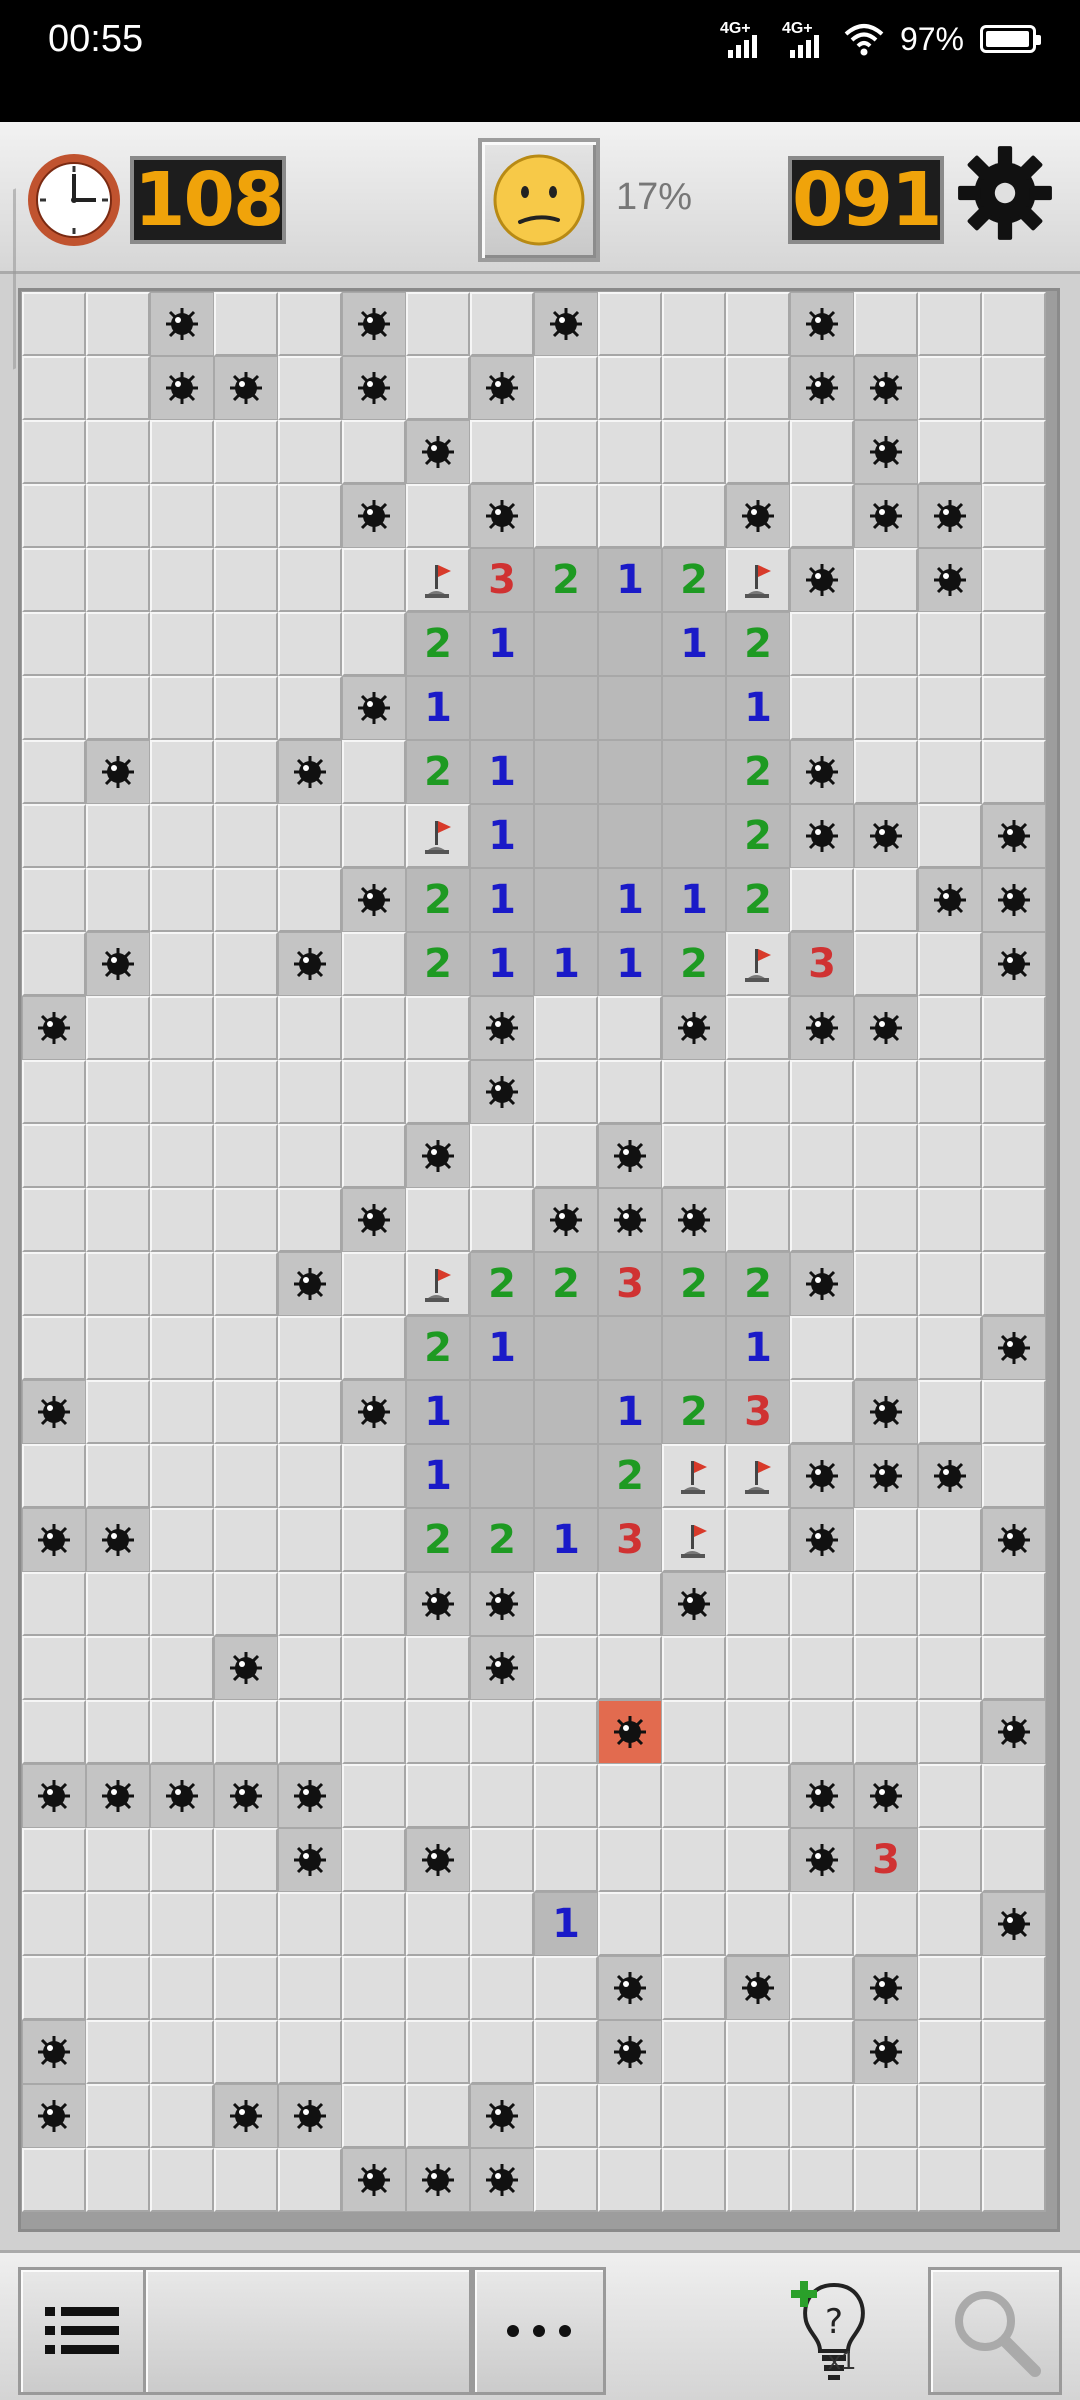 This screenshot has height=2400, width=1080. What do you see at coordinates (539, 200) in the screenshot?
I see `face-button` at bounding box center [539, 200].